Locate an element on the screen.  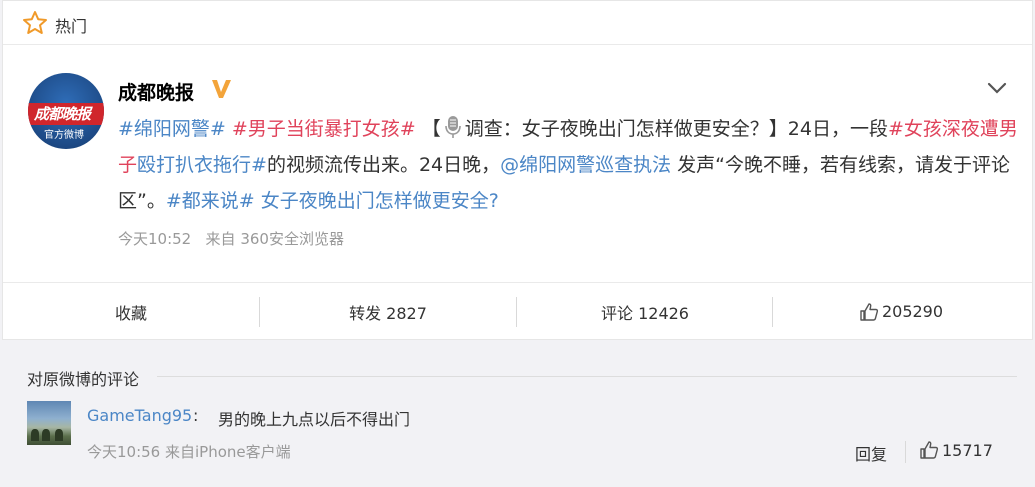
hashtag-link: #绵阳网警# is located at coordinates (172, 129).